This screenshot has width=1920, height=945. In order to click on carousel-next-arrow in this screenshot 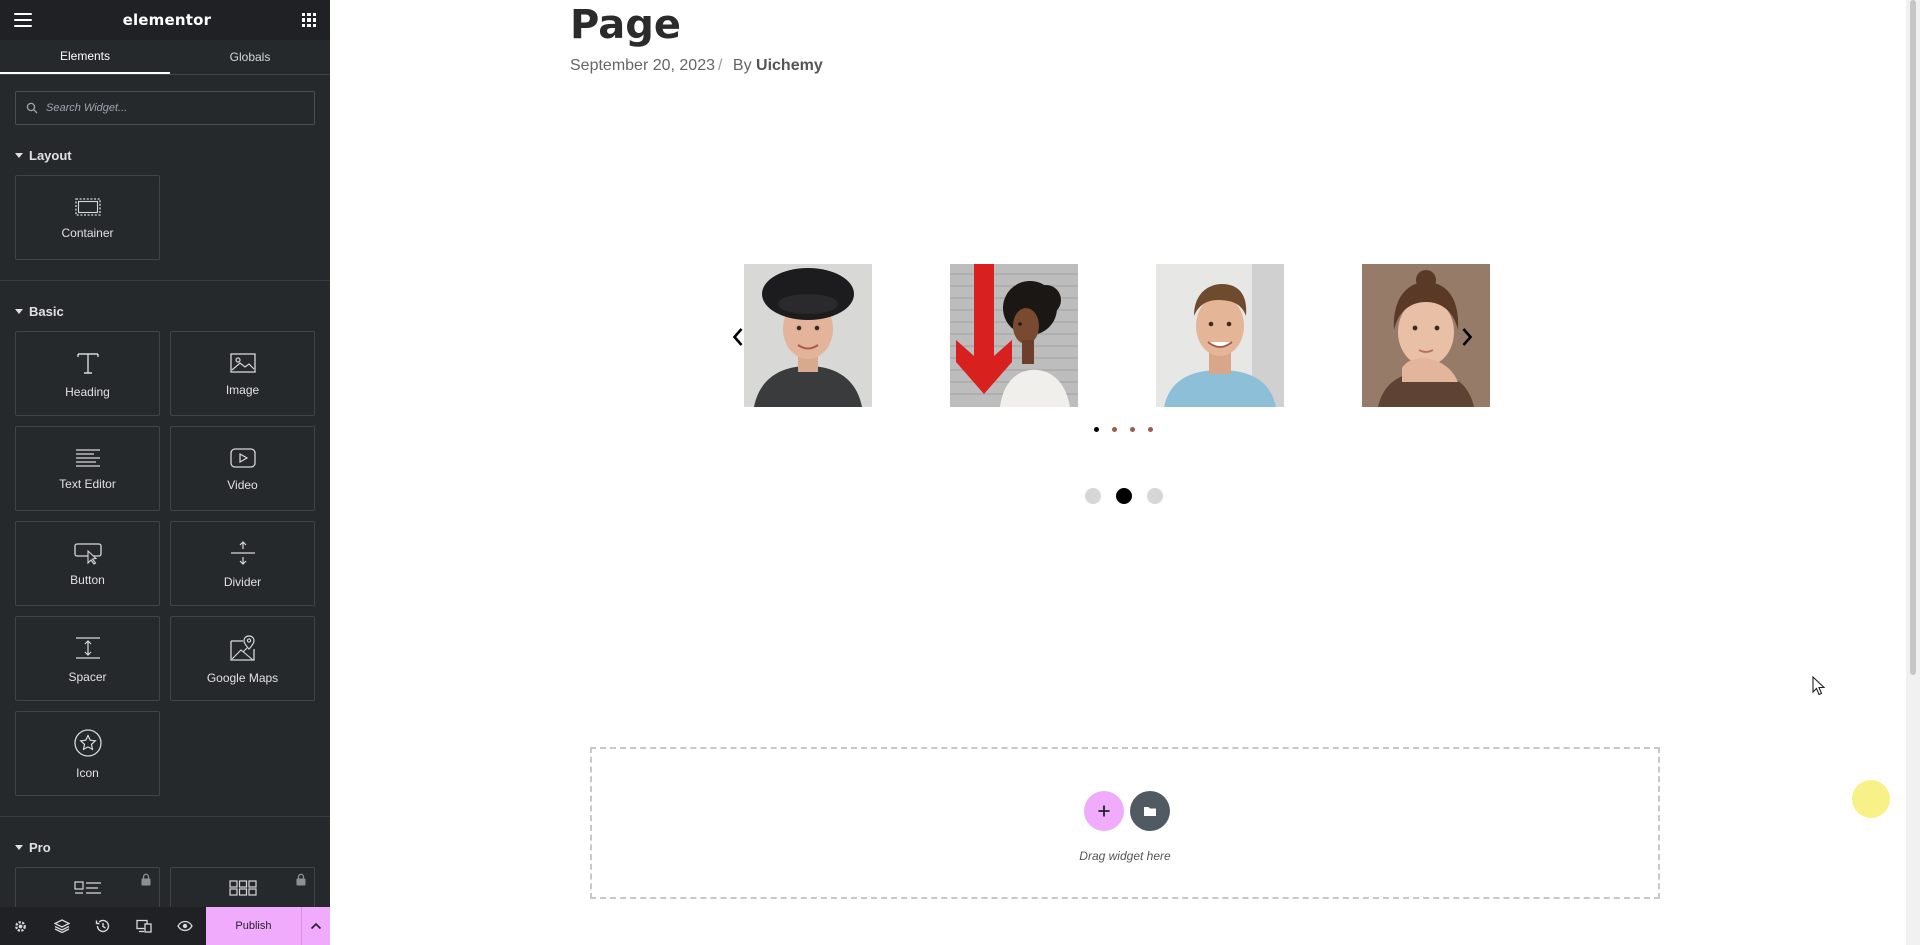, I will do `click(1467, 337)`.